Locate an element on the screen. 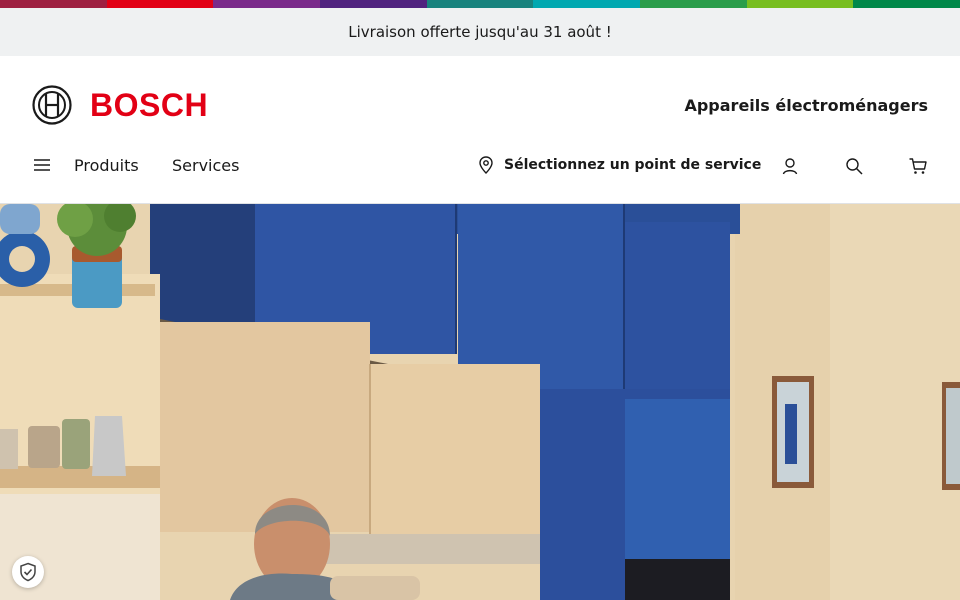 Image resolution: width=960 pixels, height=600 pixels. brand-tagline: Appareils électroménagers is located at coordinates (806, 105).